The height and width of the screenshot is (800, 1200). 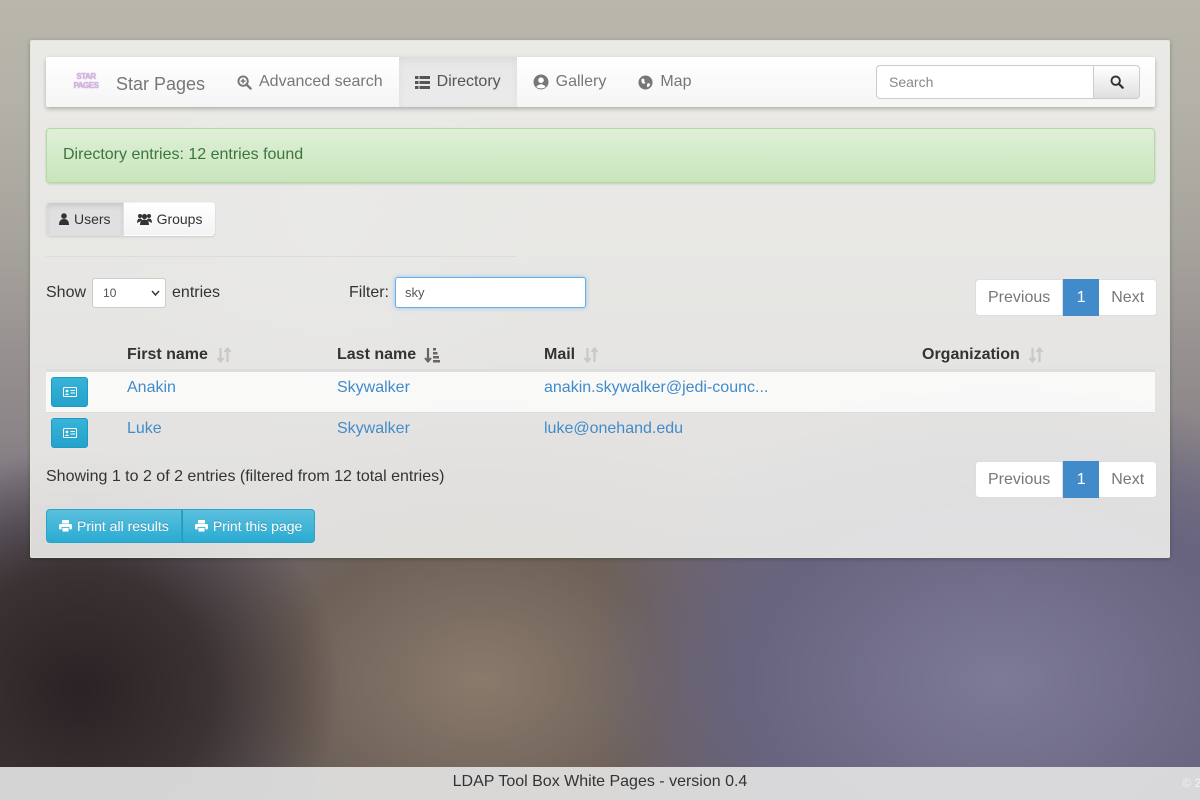 I want to click on column-header-label: Last name, so click(x=377, y=354).